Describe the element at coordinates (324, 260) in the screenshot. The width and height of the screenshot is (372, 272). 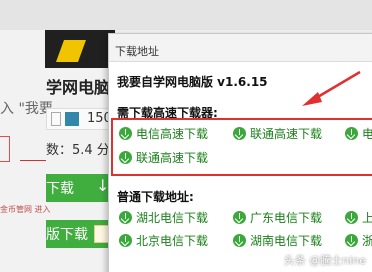
I see `watermark: 头条 @騰士nine` at that location.